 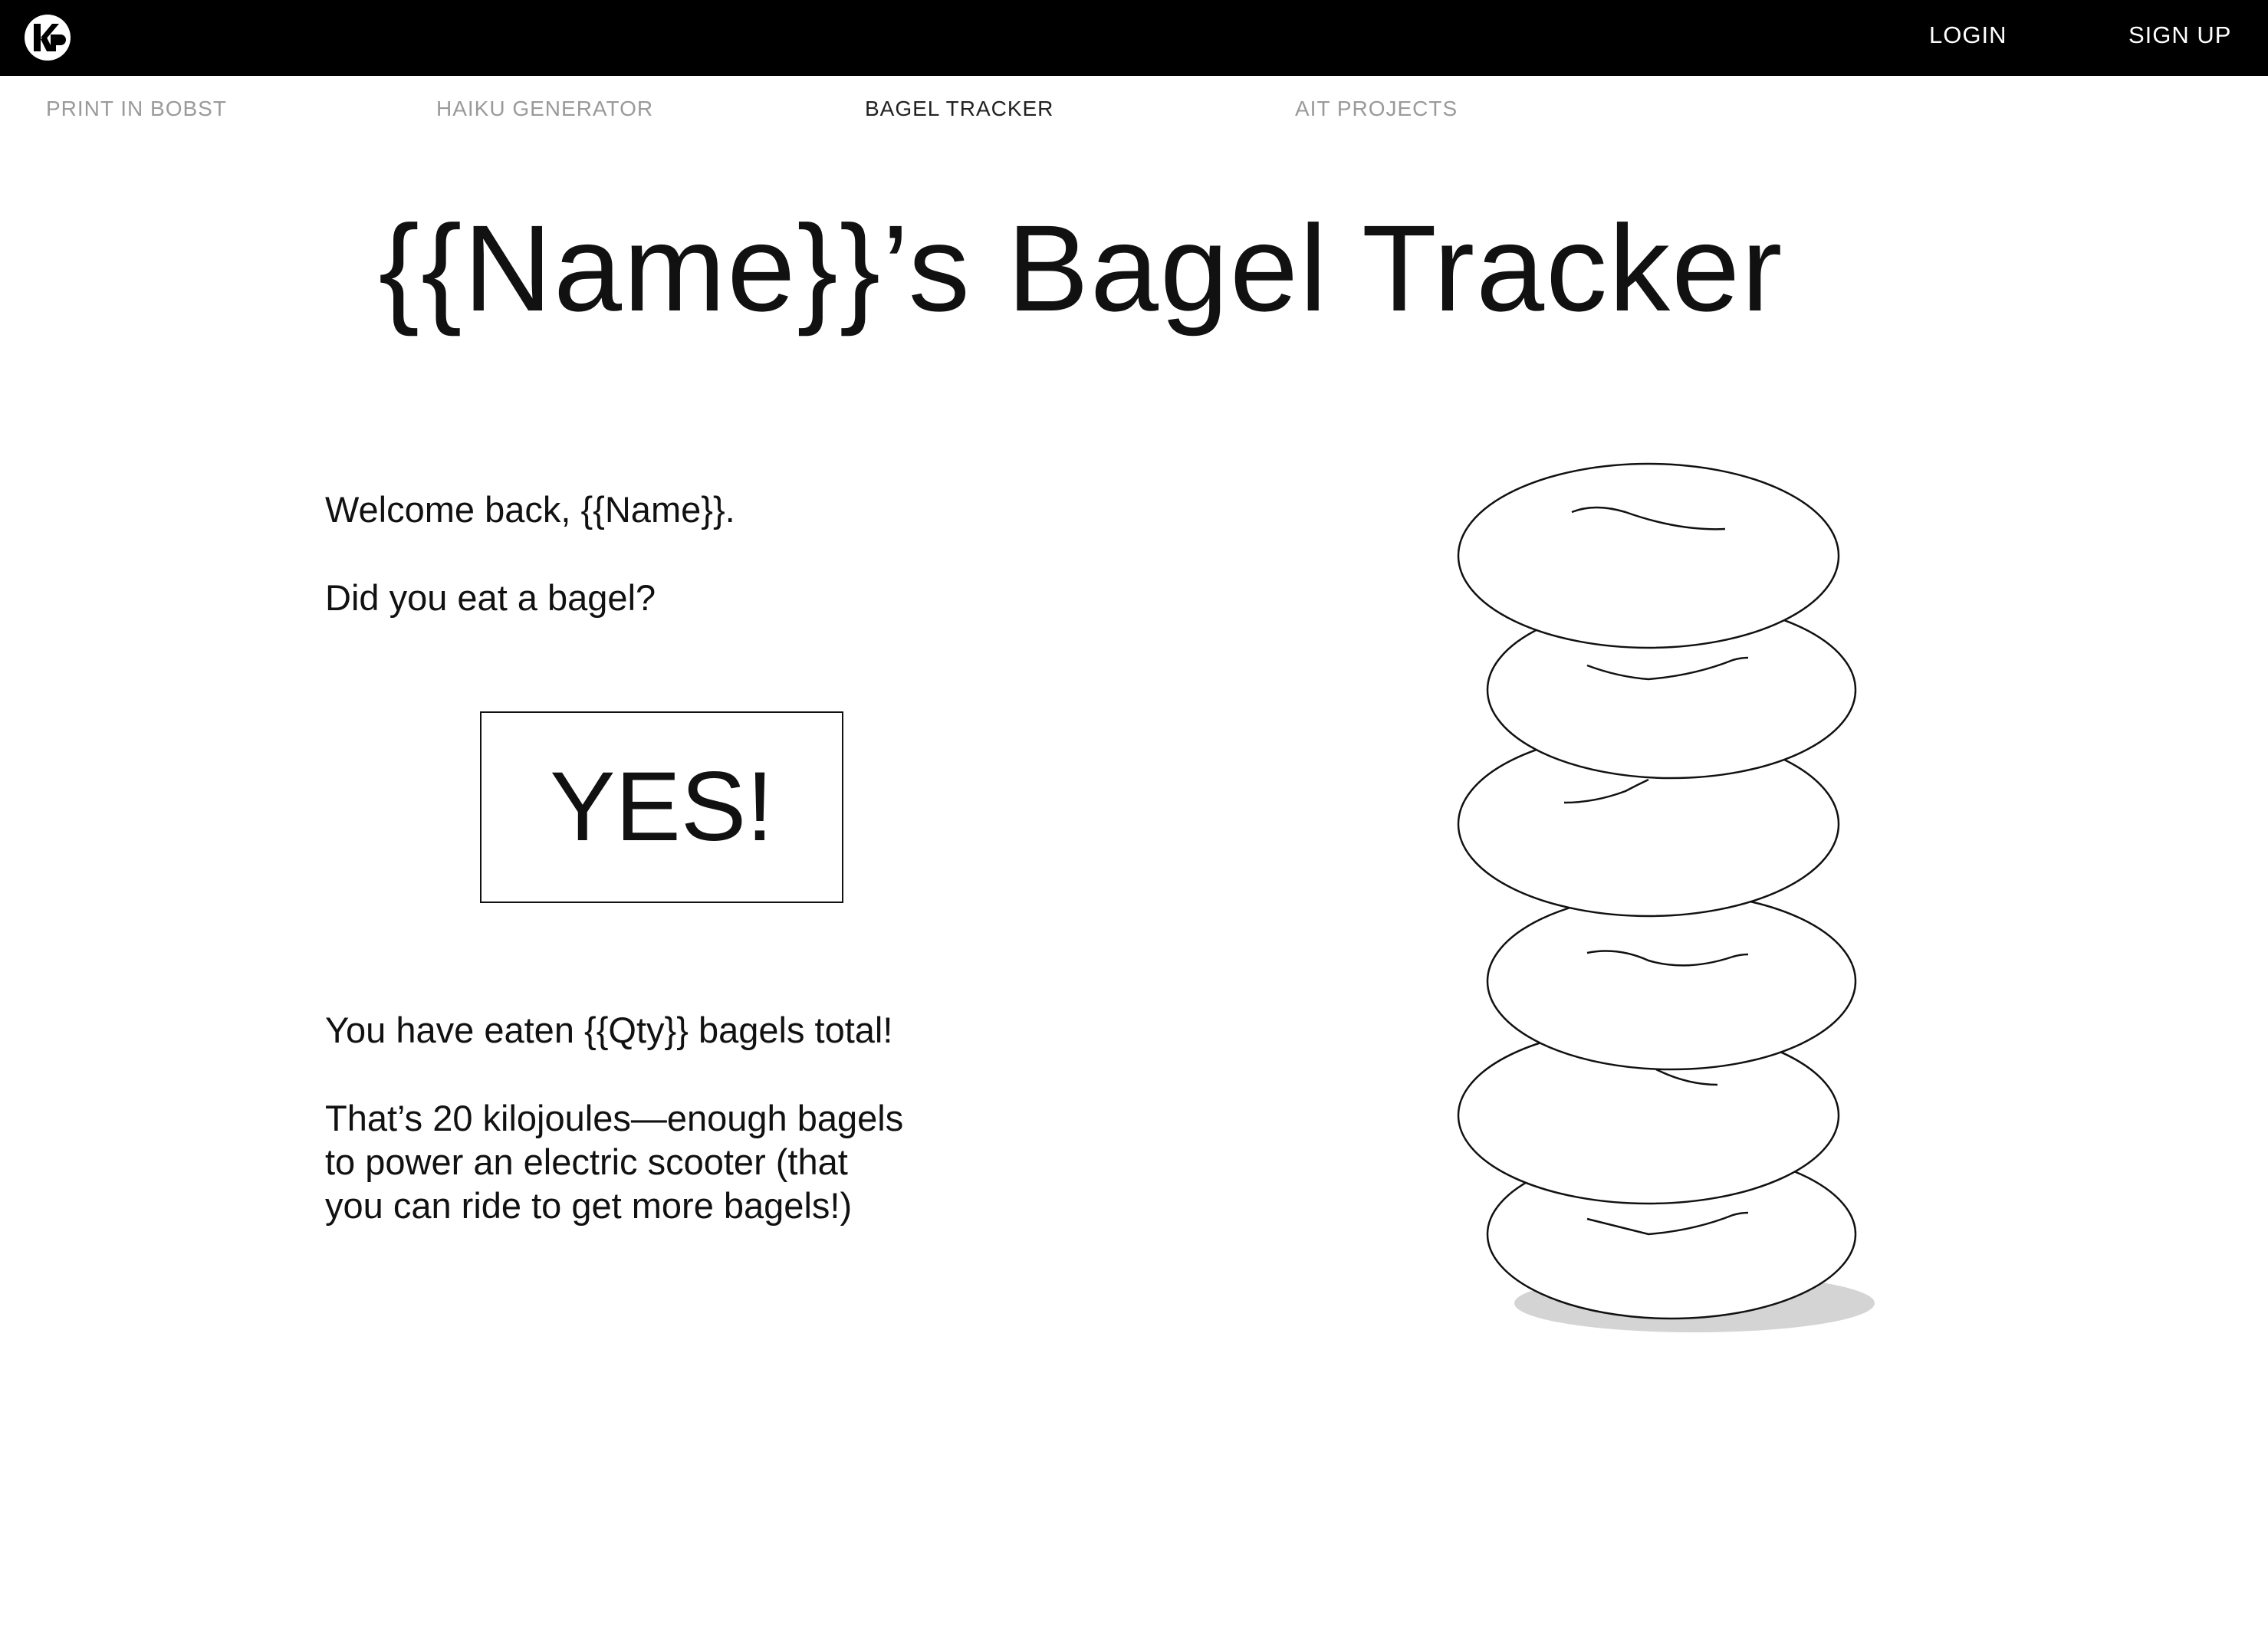 I want to click on bagel-stack-illustration, so click(x=1666, y=897).